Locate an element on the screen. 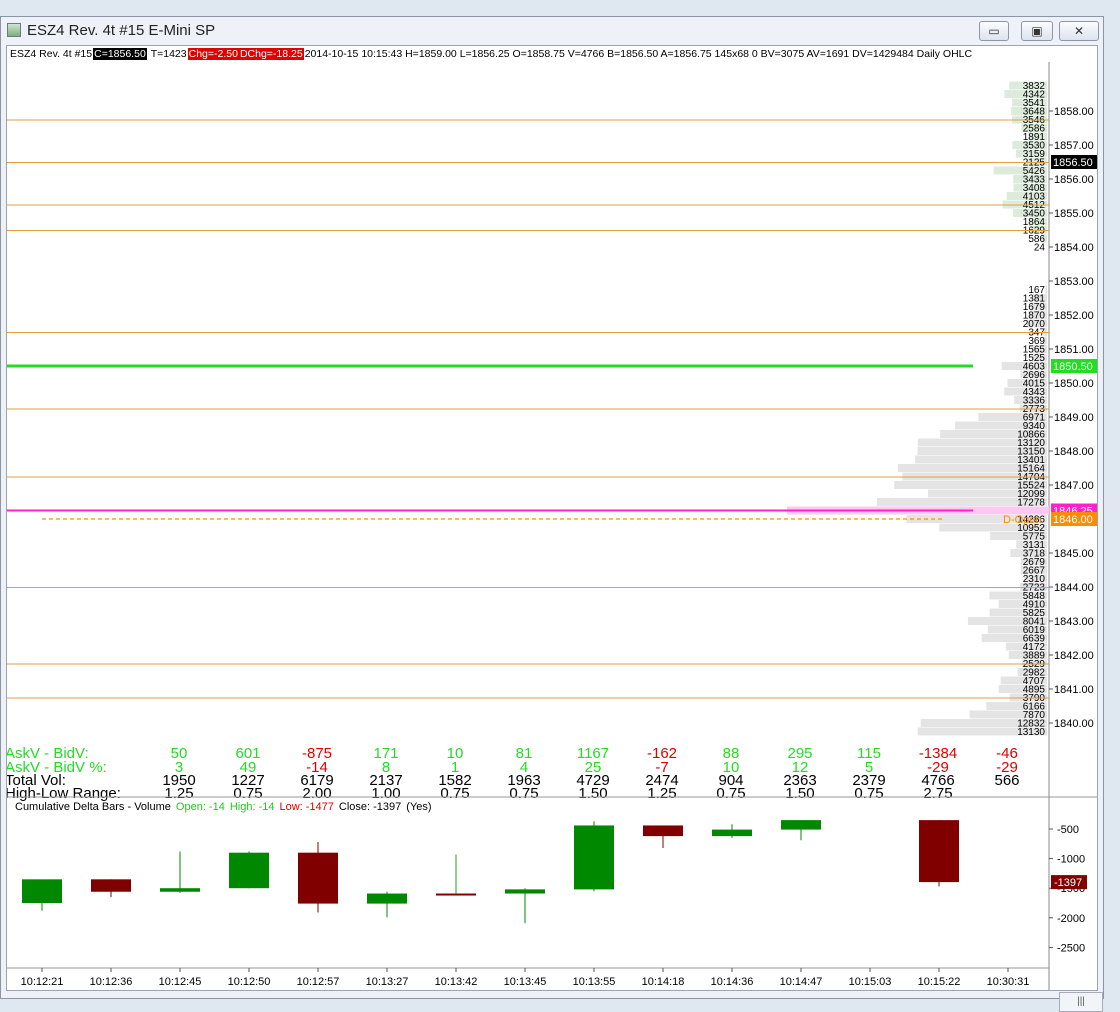  header-change: Chg=-2.50 is located at coordinates (213, 54).